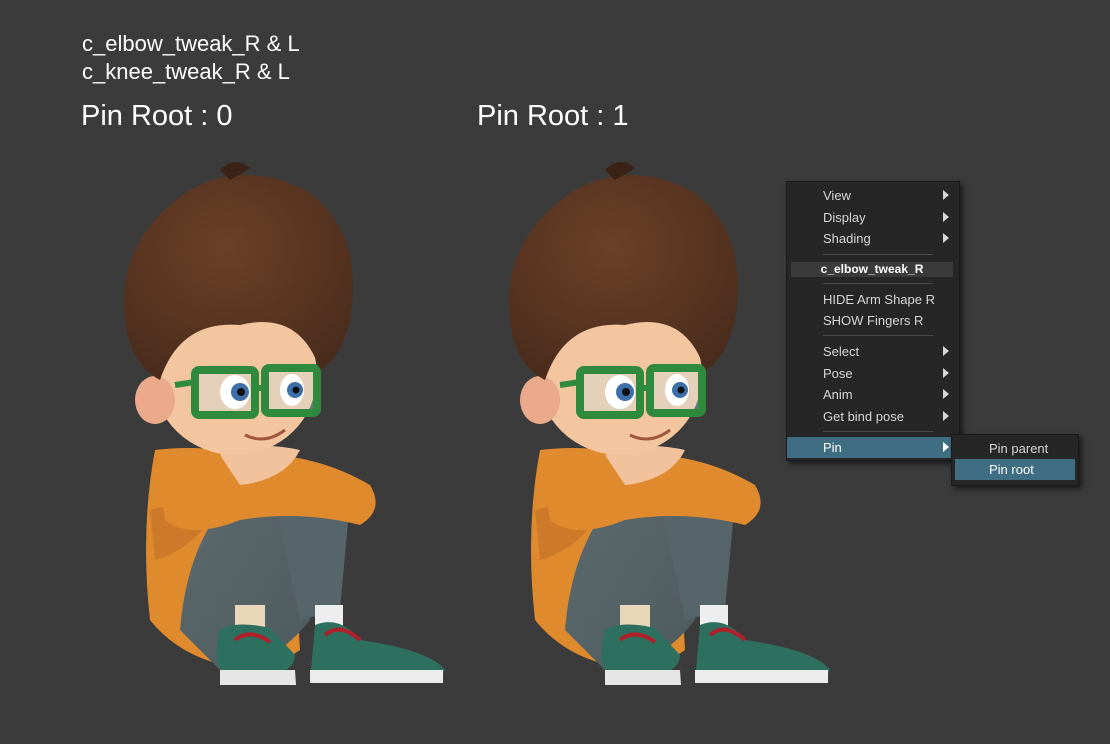 The height and width of the screenshot is (744, 1110). I want to click on menu-item-label: Shading, so click(847, 238).